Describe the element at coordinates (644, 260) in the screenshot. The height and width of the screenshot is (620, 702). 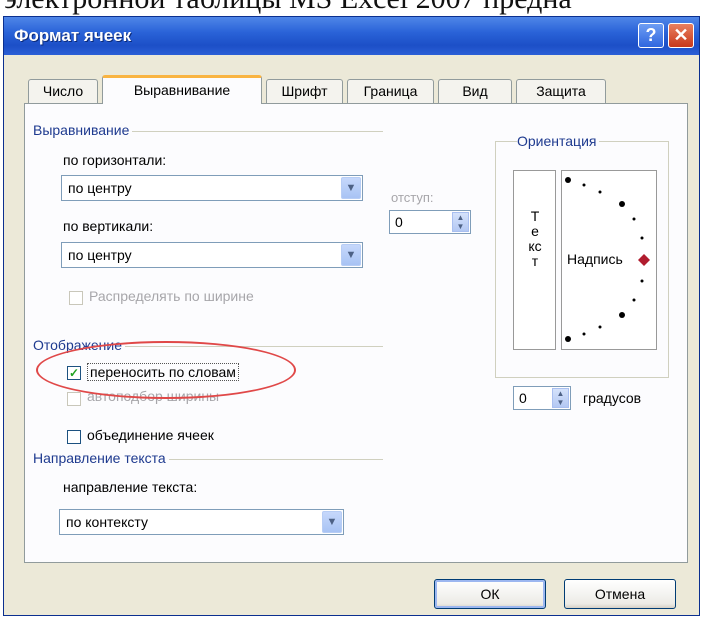
I see `orientation-handle-icon` at that location.